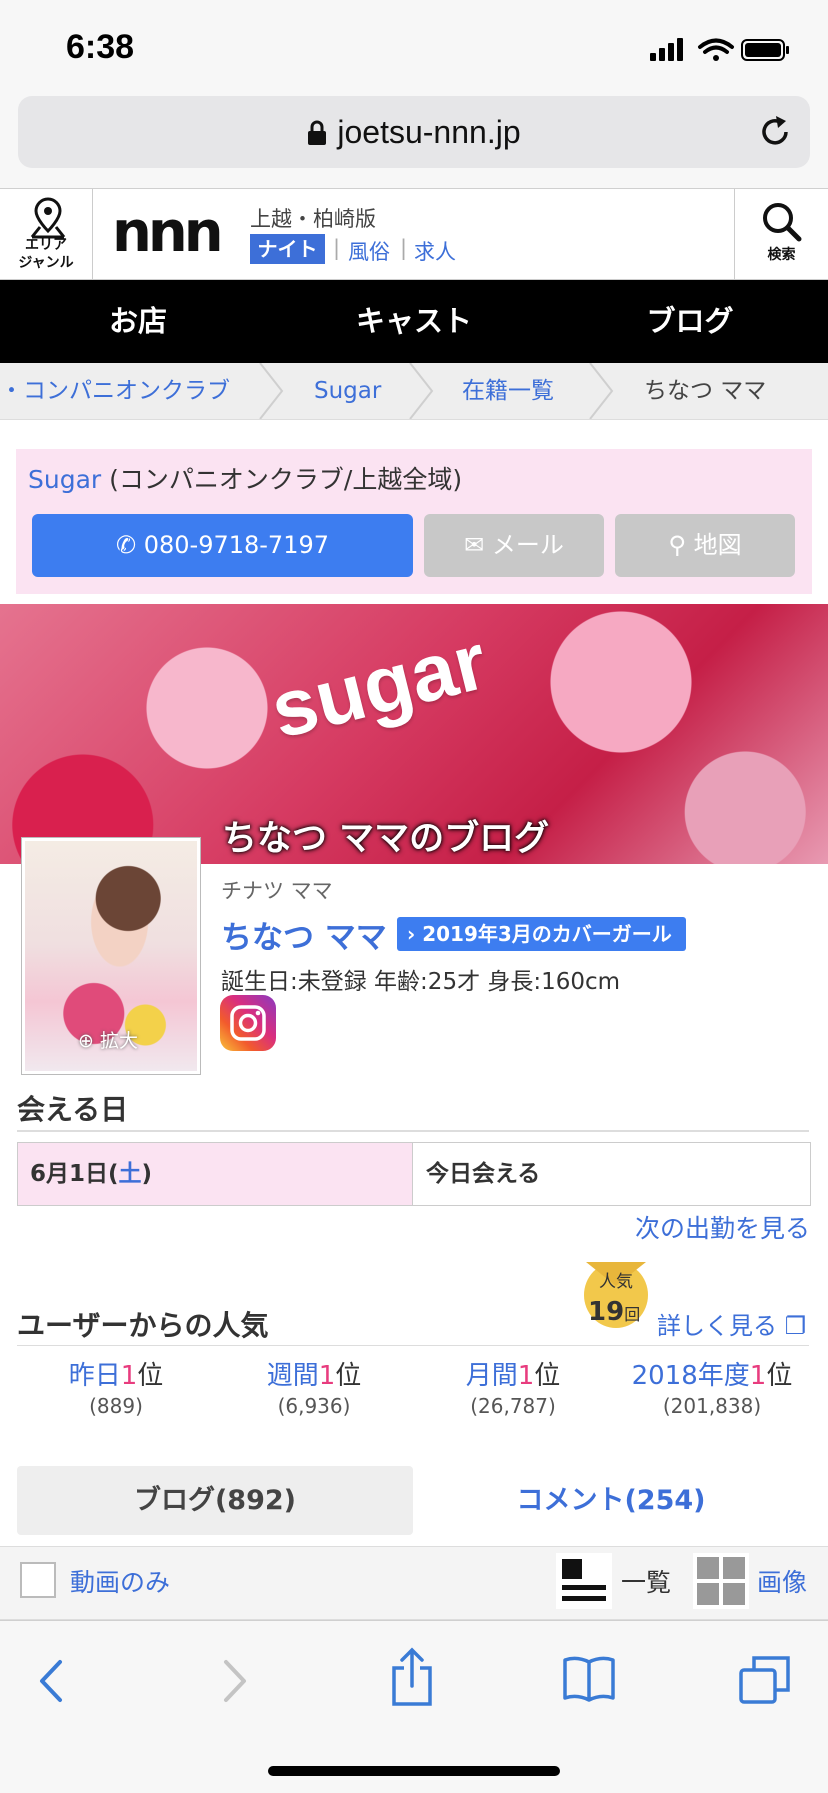  Describe the element at coordinates (765, 1679) in the screenshot. I see `tabs-icon` at that location.